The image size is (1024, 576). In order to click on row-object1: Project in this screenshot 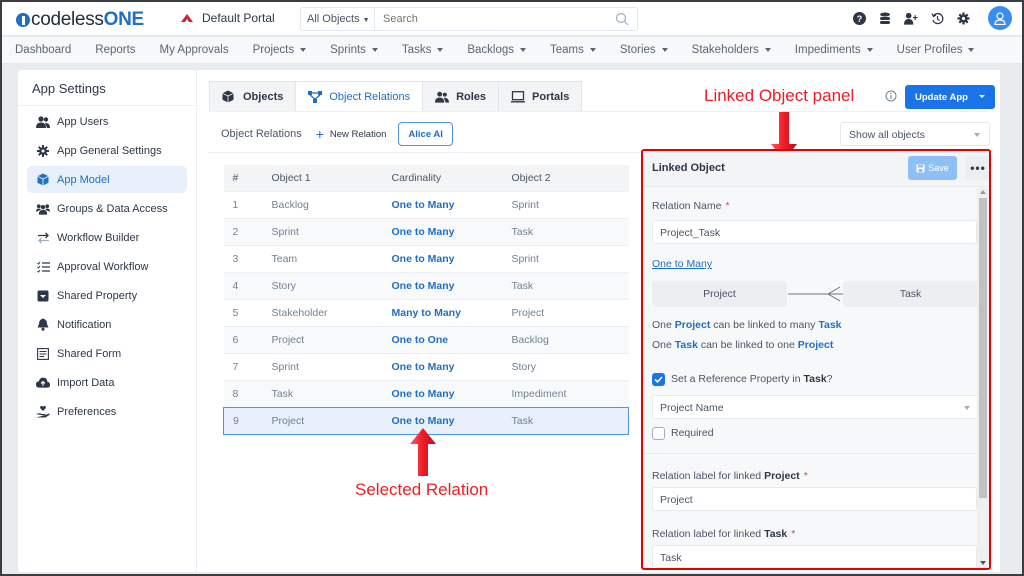, I will do `click(331, 420)`.